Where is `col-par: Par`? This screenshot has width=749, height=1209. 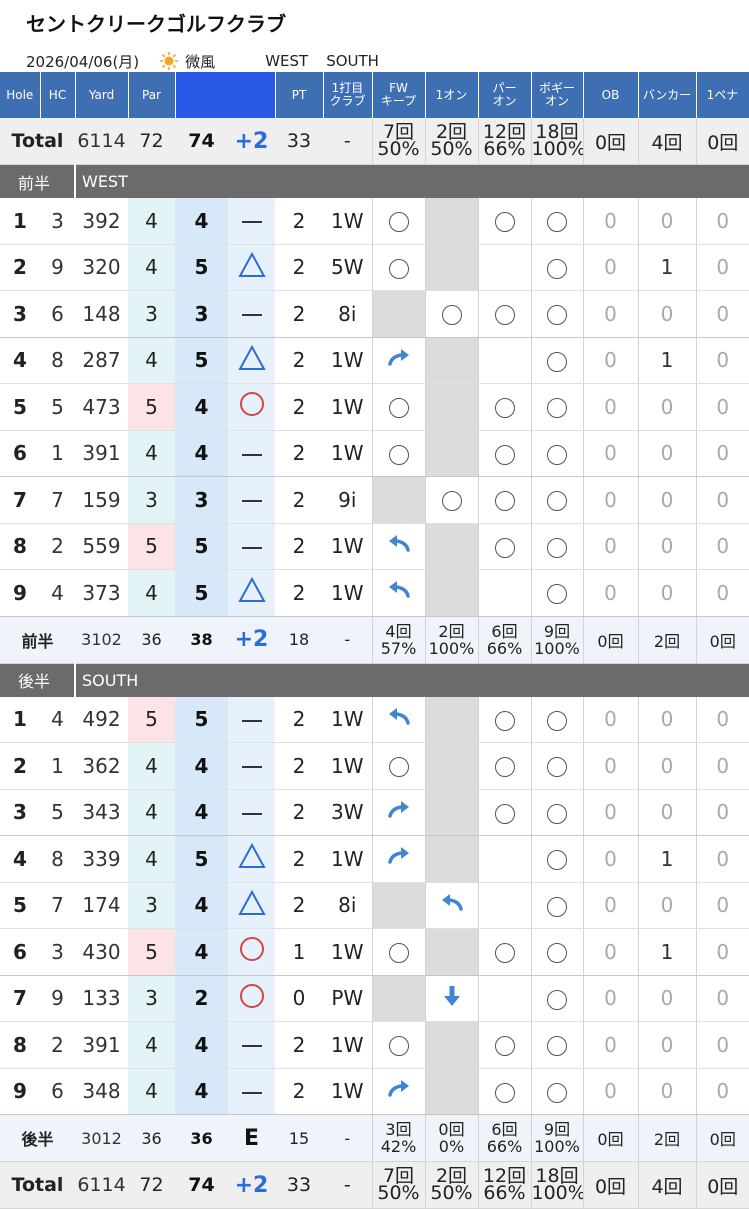
col-par: Par is located at coordinates (152, 95).